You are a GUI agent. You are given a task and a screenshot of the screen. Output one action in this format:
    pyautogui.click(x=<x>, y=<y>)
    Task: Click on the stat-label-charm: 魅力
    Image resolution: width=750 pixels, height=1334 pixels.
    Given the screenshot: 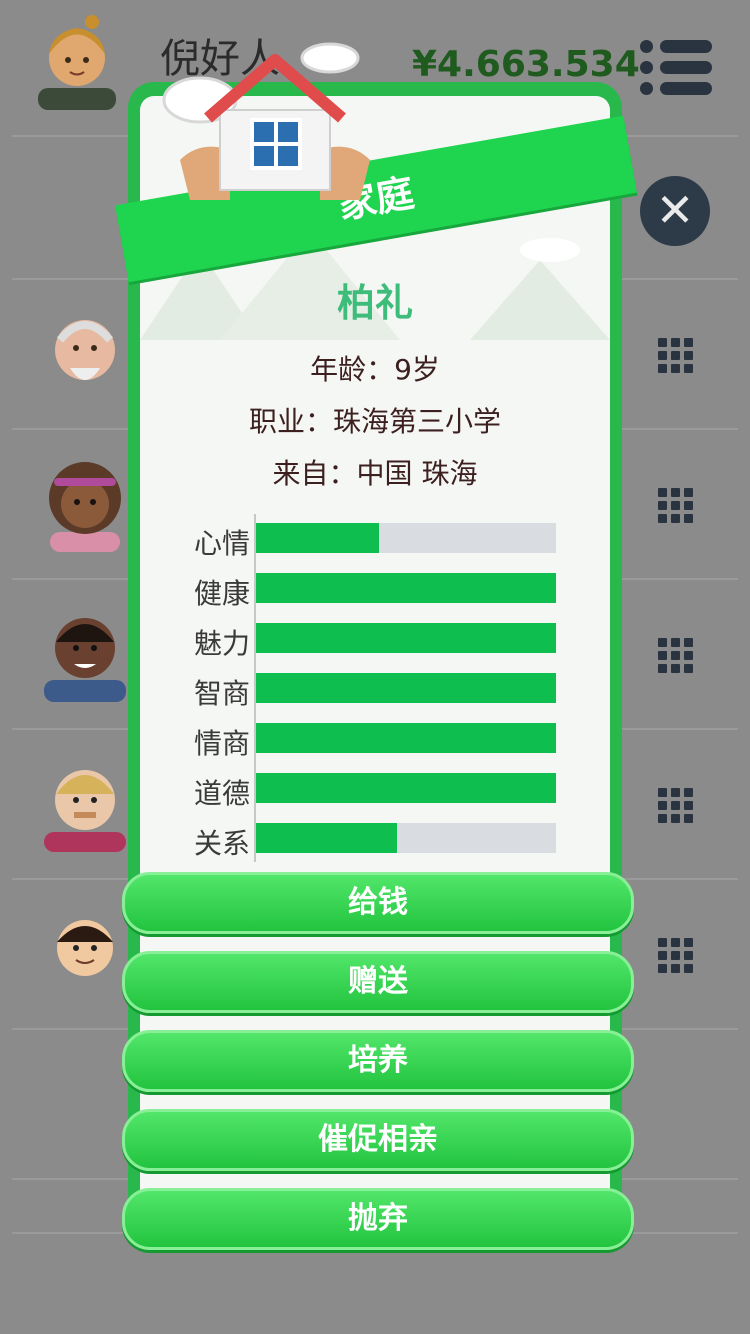 What is the action you would take?
    pyautogui.click(x=221, y=643)
    